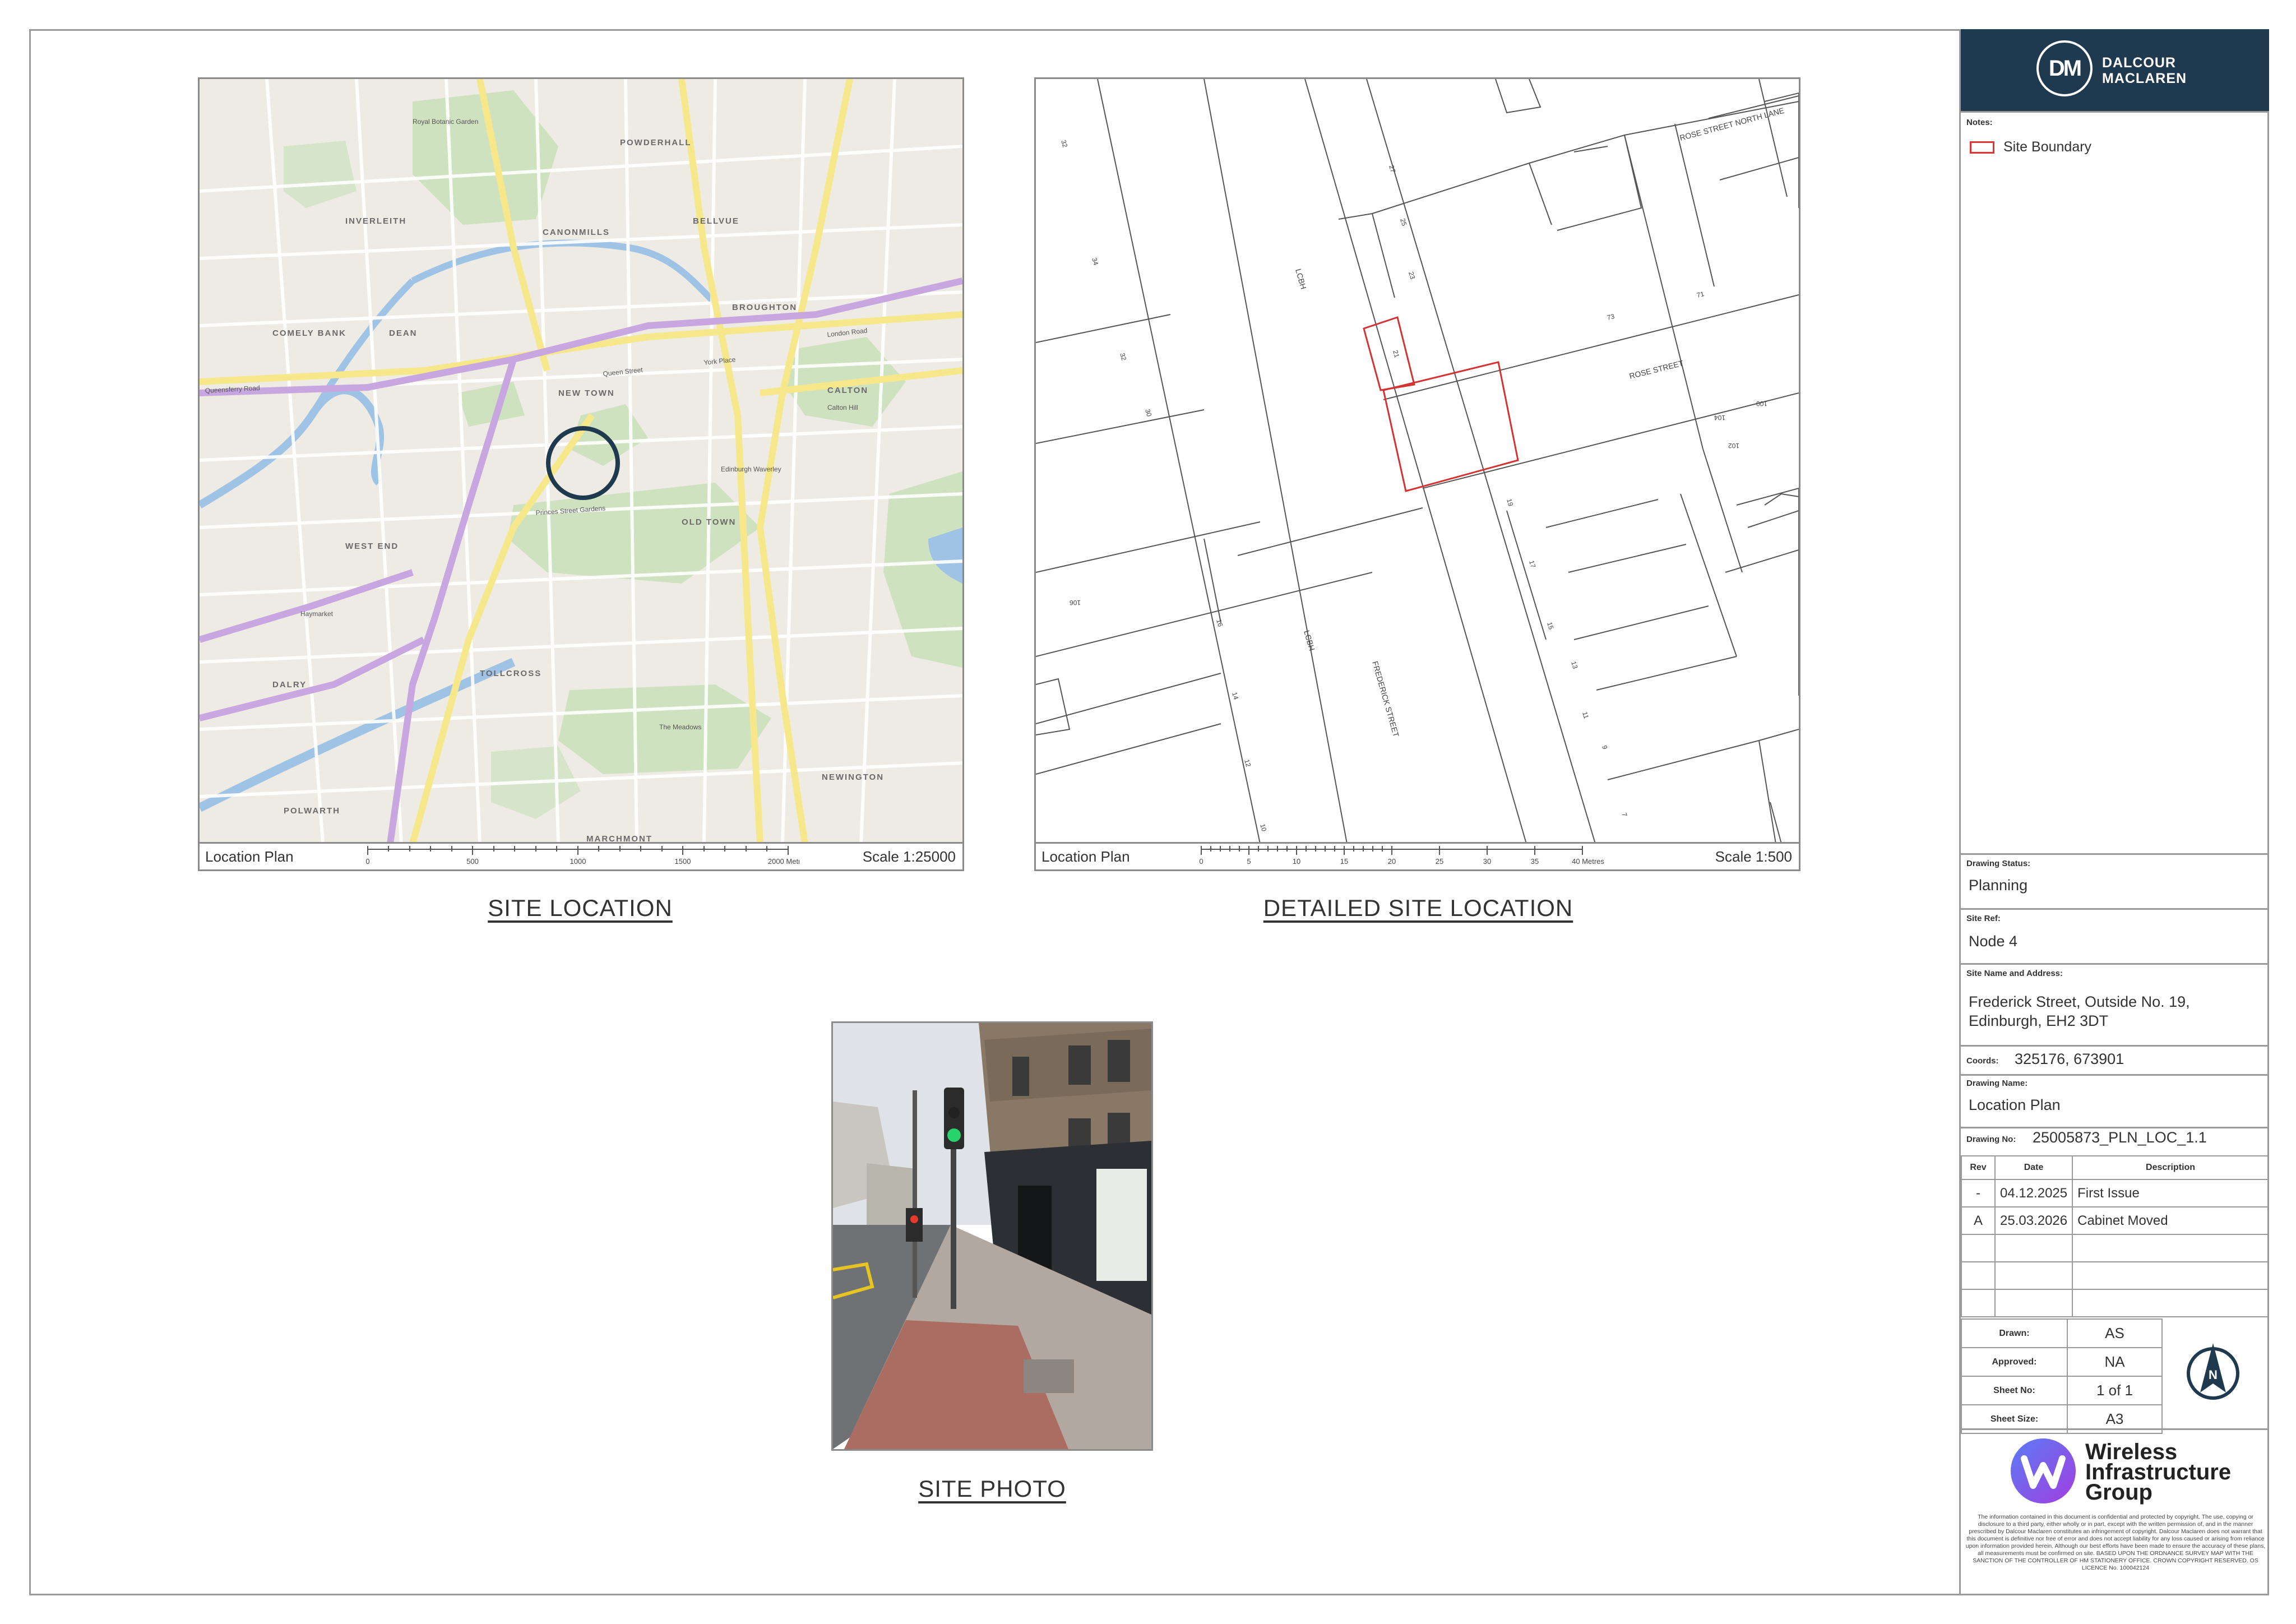 Image resolution: width=2296 pixels, height=1624 pixels. I want to click on svg-text: 71, so click(1700, 294).